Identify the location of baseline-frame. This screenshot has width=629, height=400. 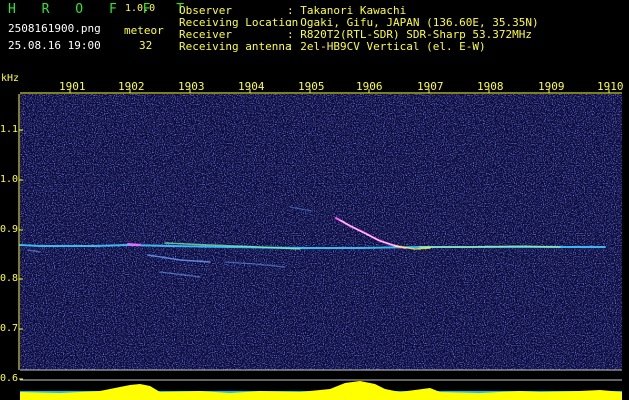
(321, 375).